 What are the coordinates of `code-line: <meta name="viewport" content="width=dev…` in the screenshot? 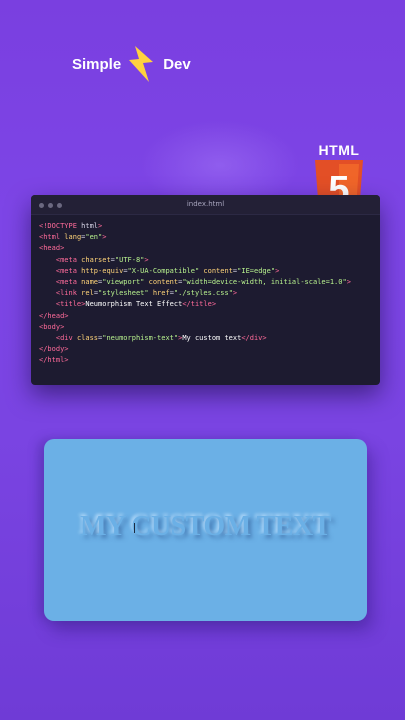 It's located at (203, 282).